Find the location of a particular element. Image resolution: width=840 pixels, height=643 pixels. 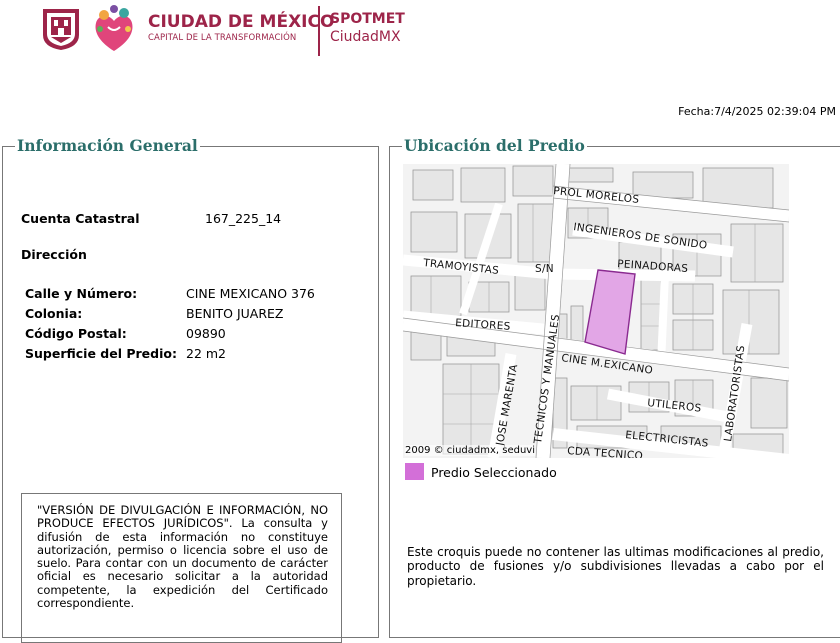

location-legend: Ubicación del Predio is located at coordinates (494, 145).